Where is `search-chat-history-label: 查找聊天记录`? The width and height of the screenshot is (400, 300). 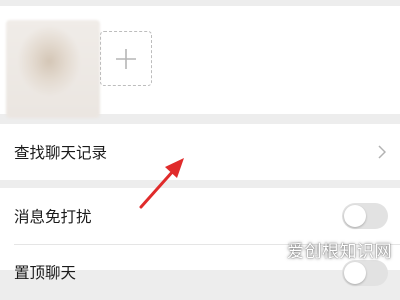 search-chat-history-label: 查找聊天记录 is located at coordinates (61, 153).